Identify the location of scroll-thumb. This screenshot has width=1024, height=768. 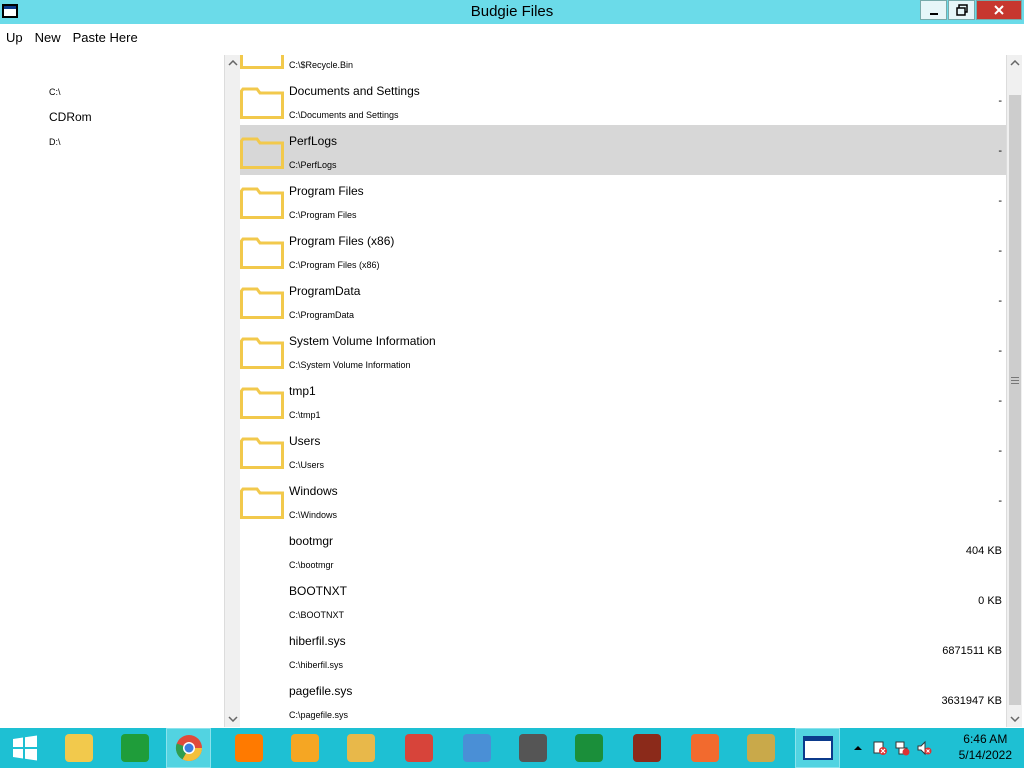
(1015, 400).